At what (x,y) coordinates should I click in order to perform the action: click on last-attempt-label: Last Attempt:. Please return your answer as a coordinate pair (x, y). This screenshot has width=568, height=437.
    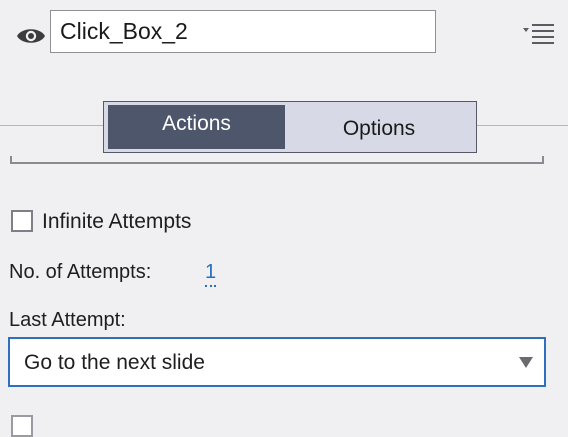
    Looking at the image, I should click on (67, 320).